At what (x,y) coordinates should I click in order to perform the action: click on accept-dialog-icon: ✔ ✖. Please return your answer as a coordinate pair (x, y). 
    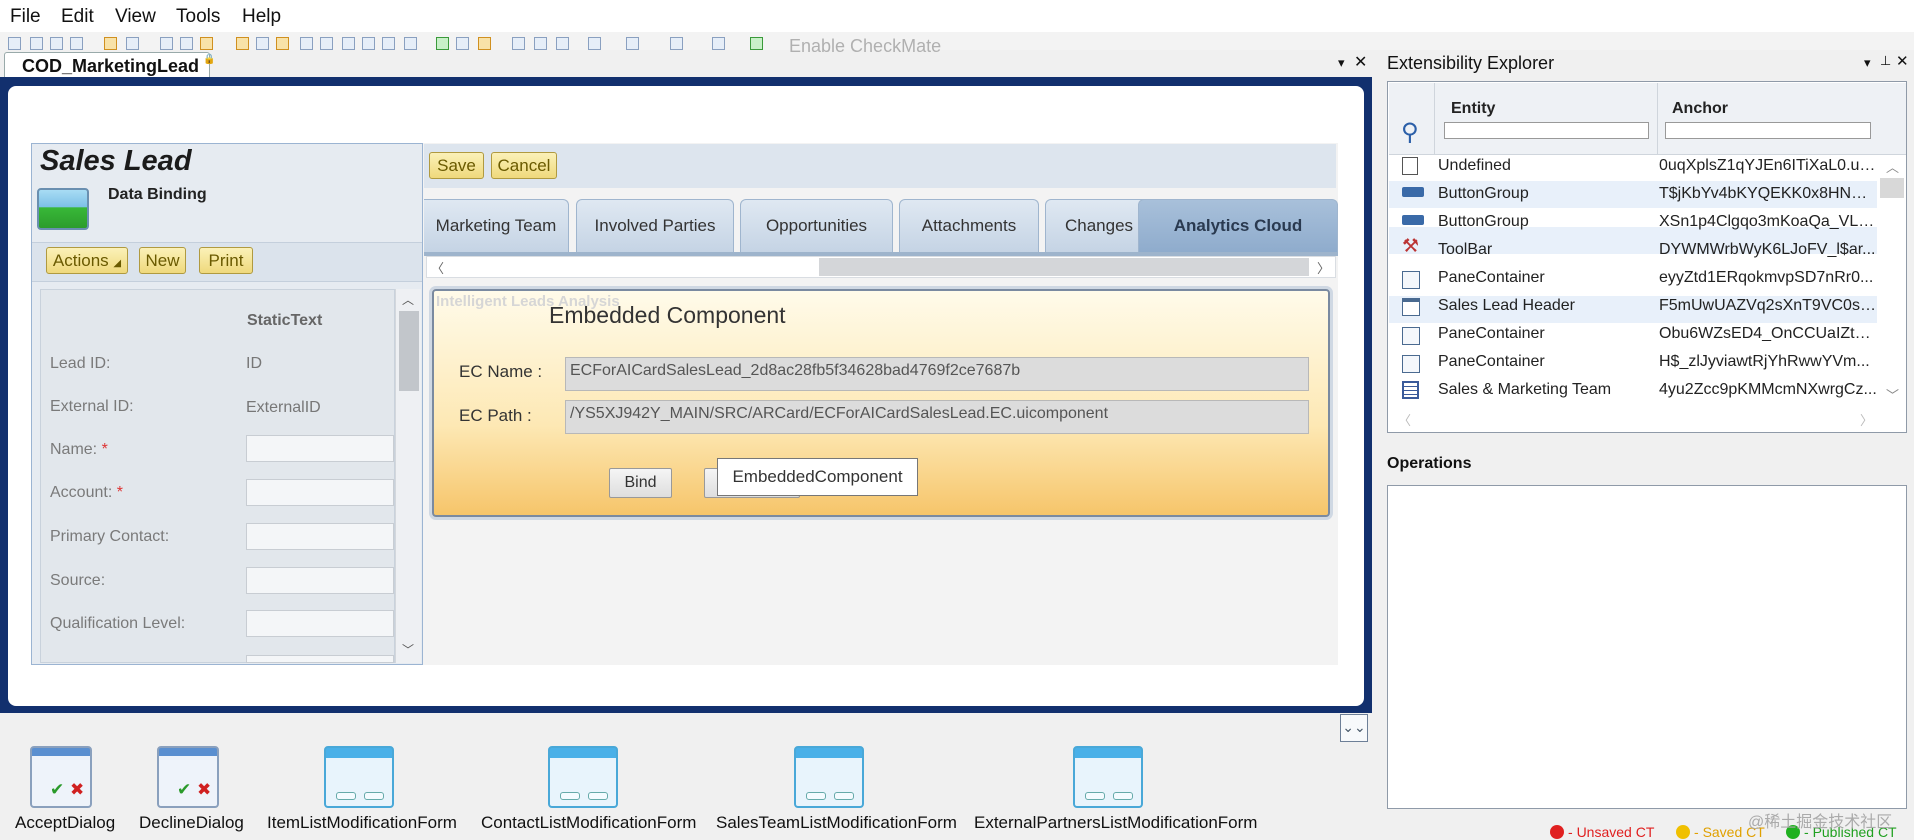
    Looking at the image, I should click on (61, 777).